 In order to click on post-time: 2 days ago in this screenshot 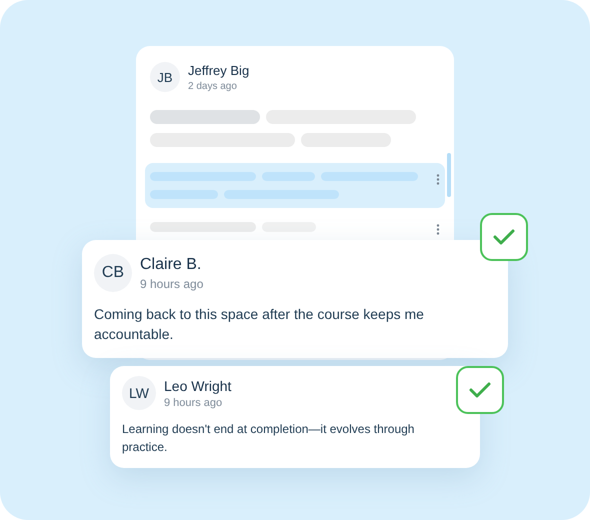, I will do `click(213, 86)`.